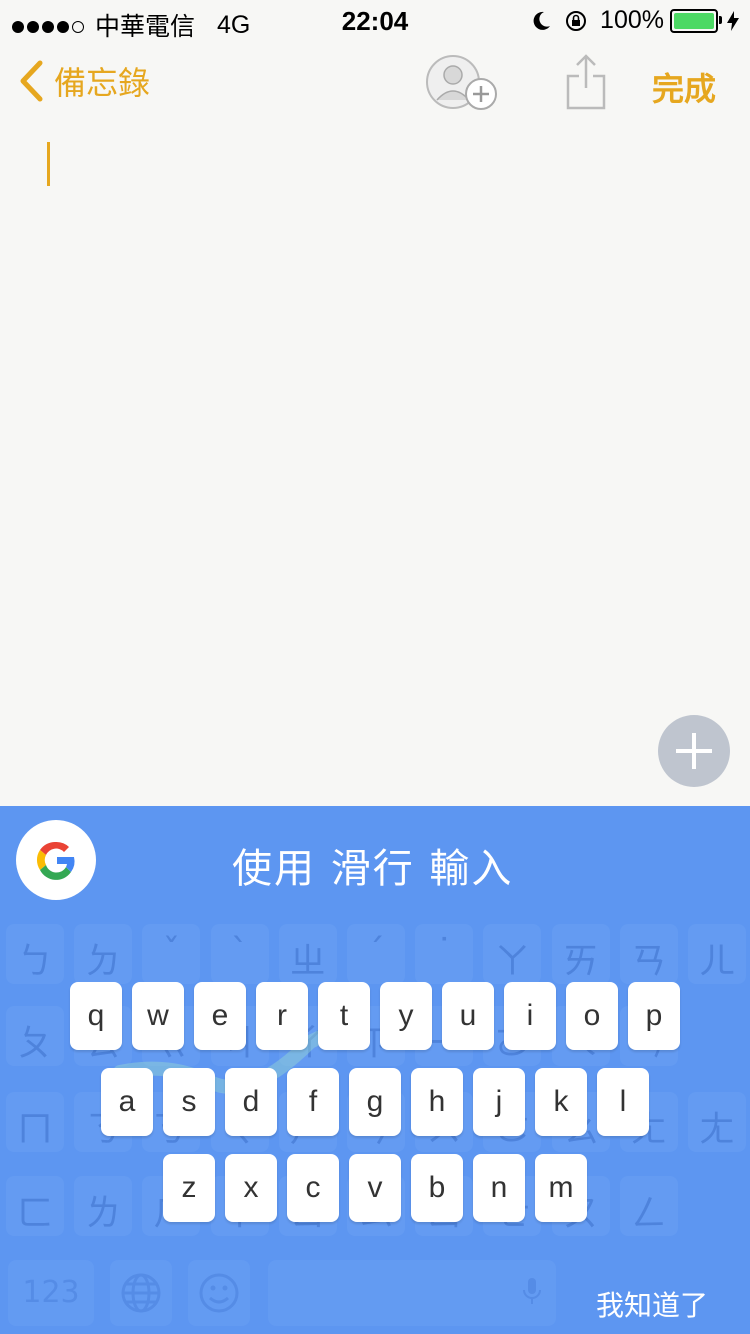  Describe the element at coordinates (220, 1016) in the screenshot. I see `key-e: e` at that location.